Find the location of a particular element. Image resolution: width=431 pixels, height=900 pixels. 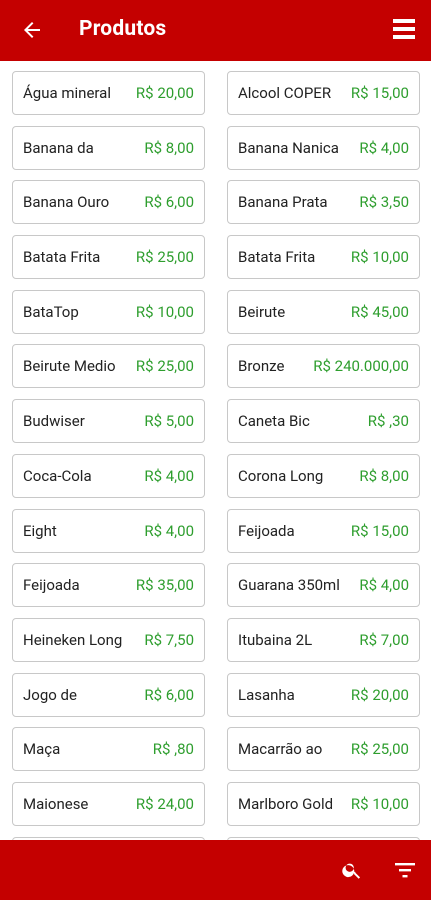

product-price: R$ 7,50 is located at coordinates (169, 639).